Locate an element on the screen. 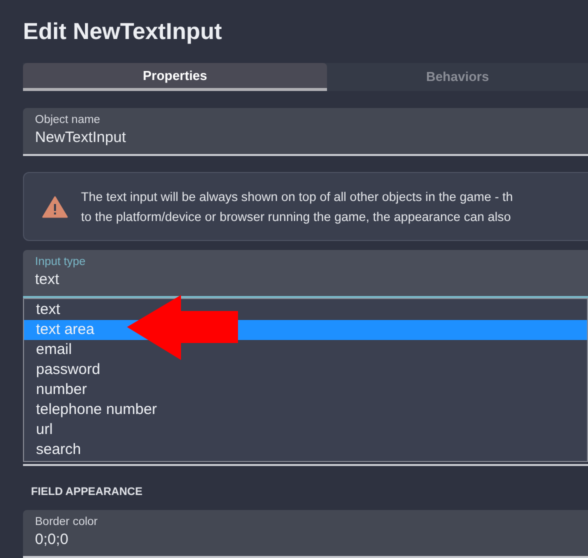 Image resolution: width=588 pixels, height=558 pixels. section-heading: FIELD APPEARANCE is located at coordinates (86, 492).